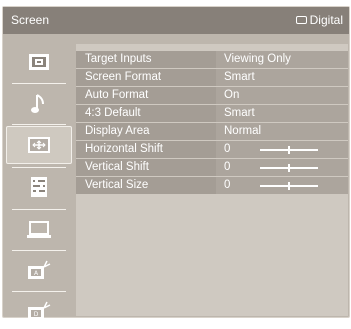 Image resolution: width=351 pixels, height=329 pixels. I want to click on setting-label: 4:3 Default, so click(146, 113).